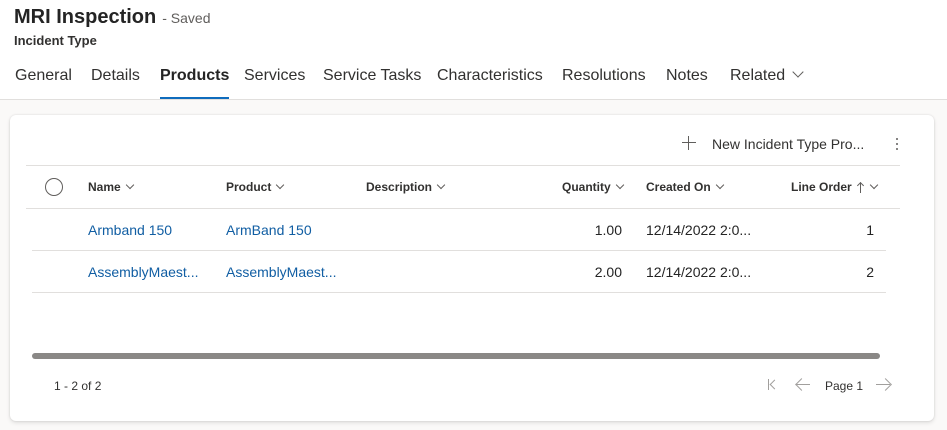 The image size is (947, 430). I want to click on column-header-line-order: Line Order, so click(834, 187).